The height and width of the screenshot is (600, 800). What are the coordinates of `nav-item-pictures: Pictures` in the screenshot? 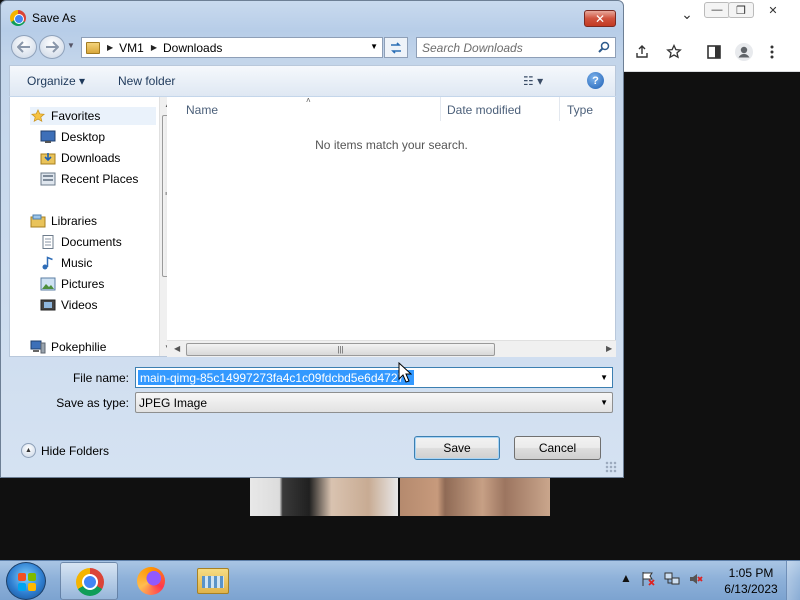 It's located at (72, 284).